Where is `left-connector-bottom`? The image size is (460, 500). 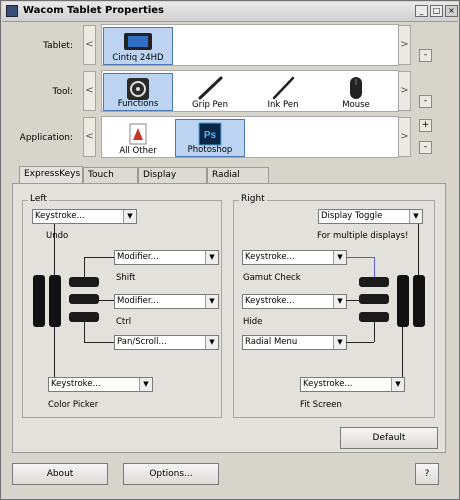 left-connector-bottom is located at coordinates (54, 352).